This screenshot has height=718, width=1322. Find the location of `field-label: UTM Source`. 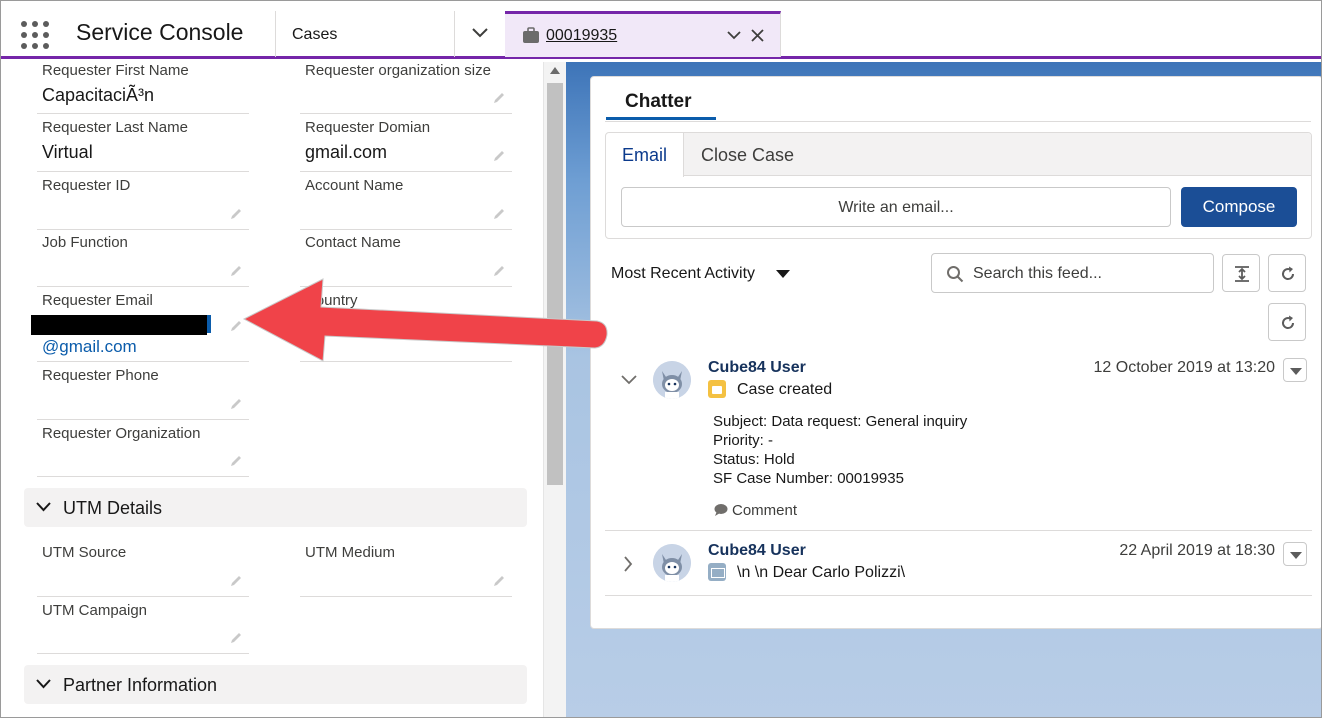

field-label: UTM Source is located at coordinates (84, 552).